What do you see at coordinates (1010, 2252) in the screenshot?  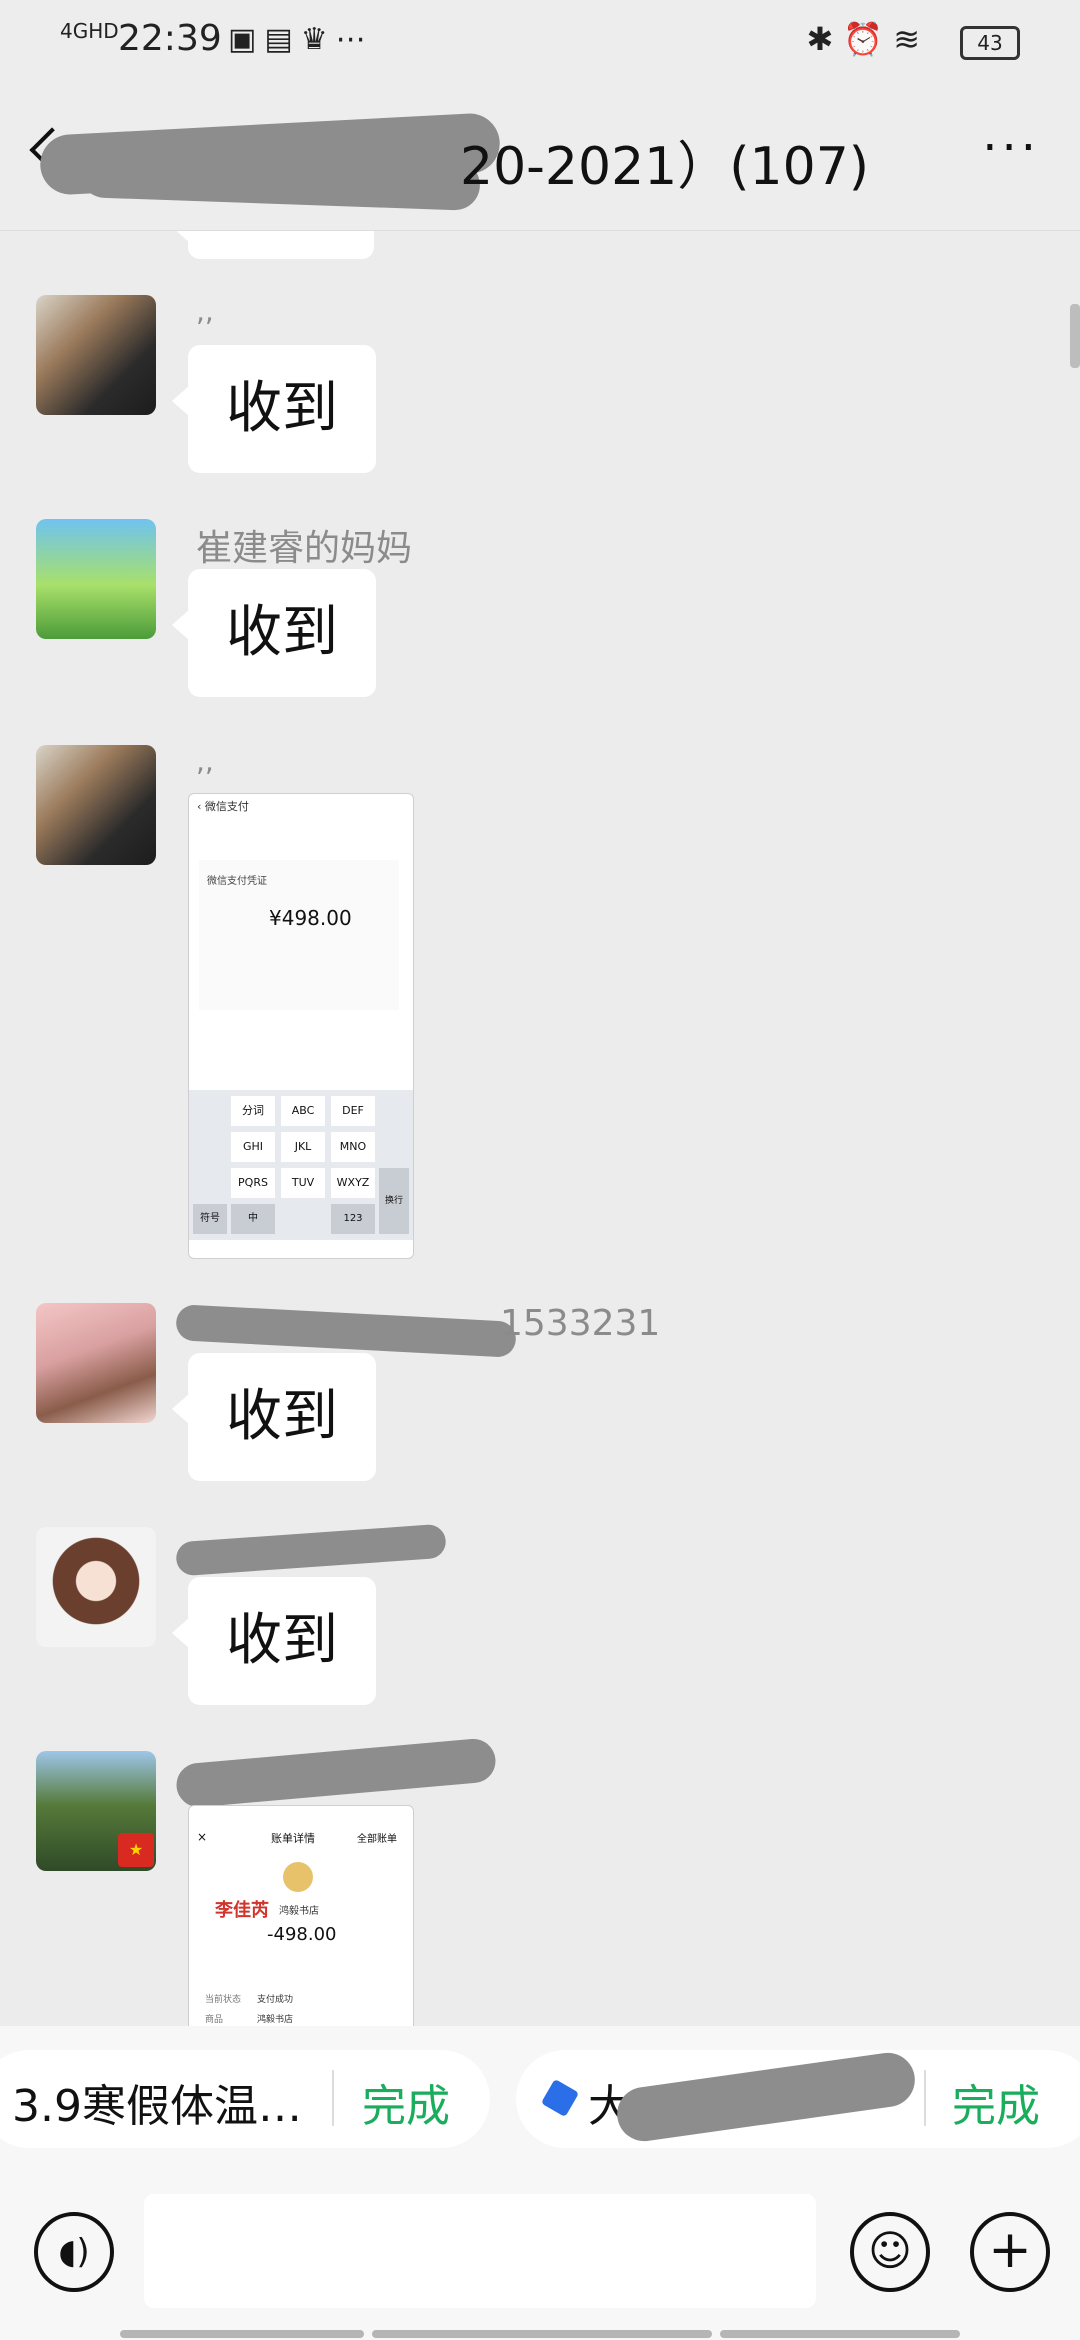 I see `plus-icon: +` at bounding box center [1010, 2252].